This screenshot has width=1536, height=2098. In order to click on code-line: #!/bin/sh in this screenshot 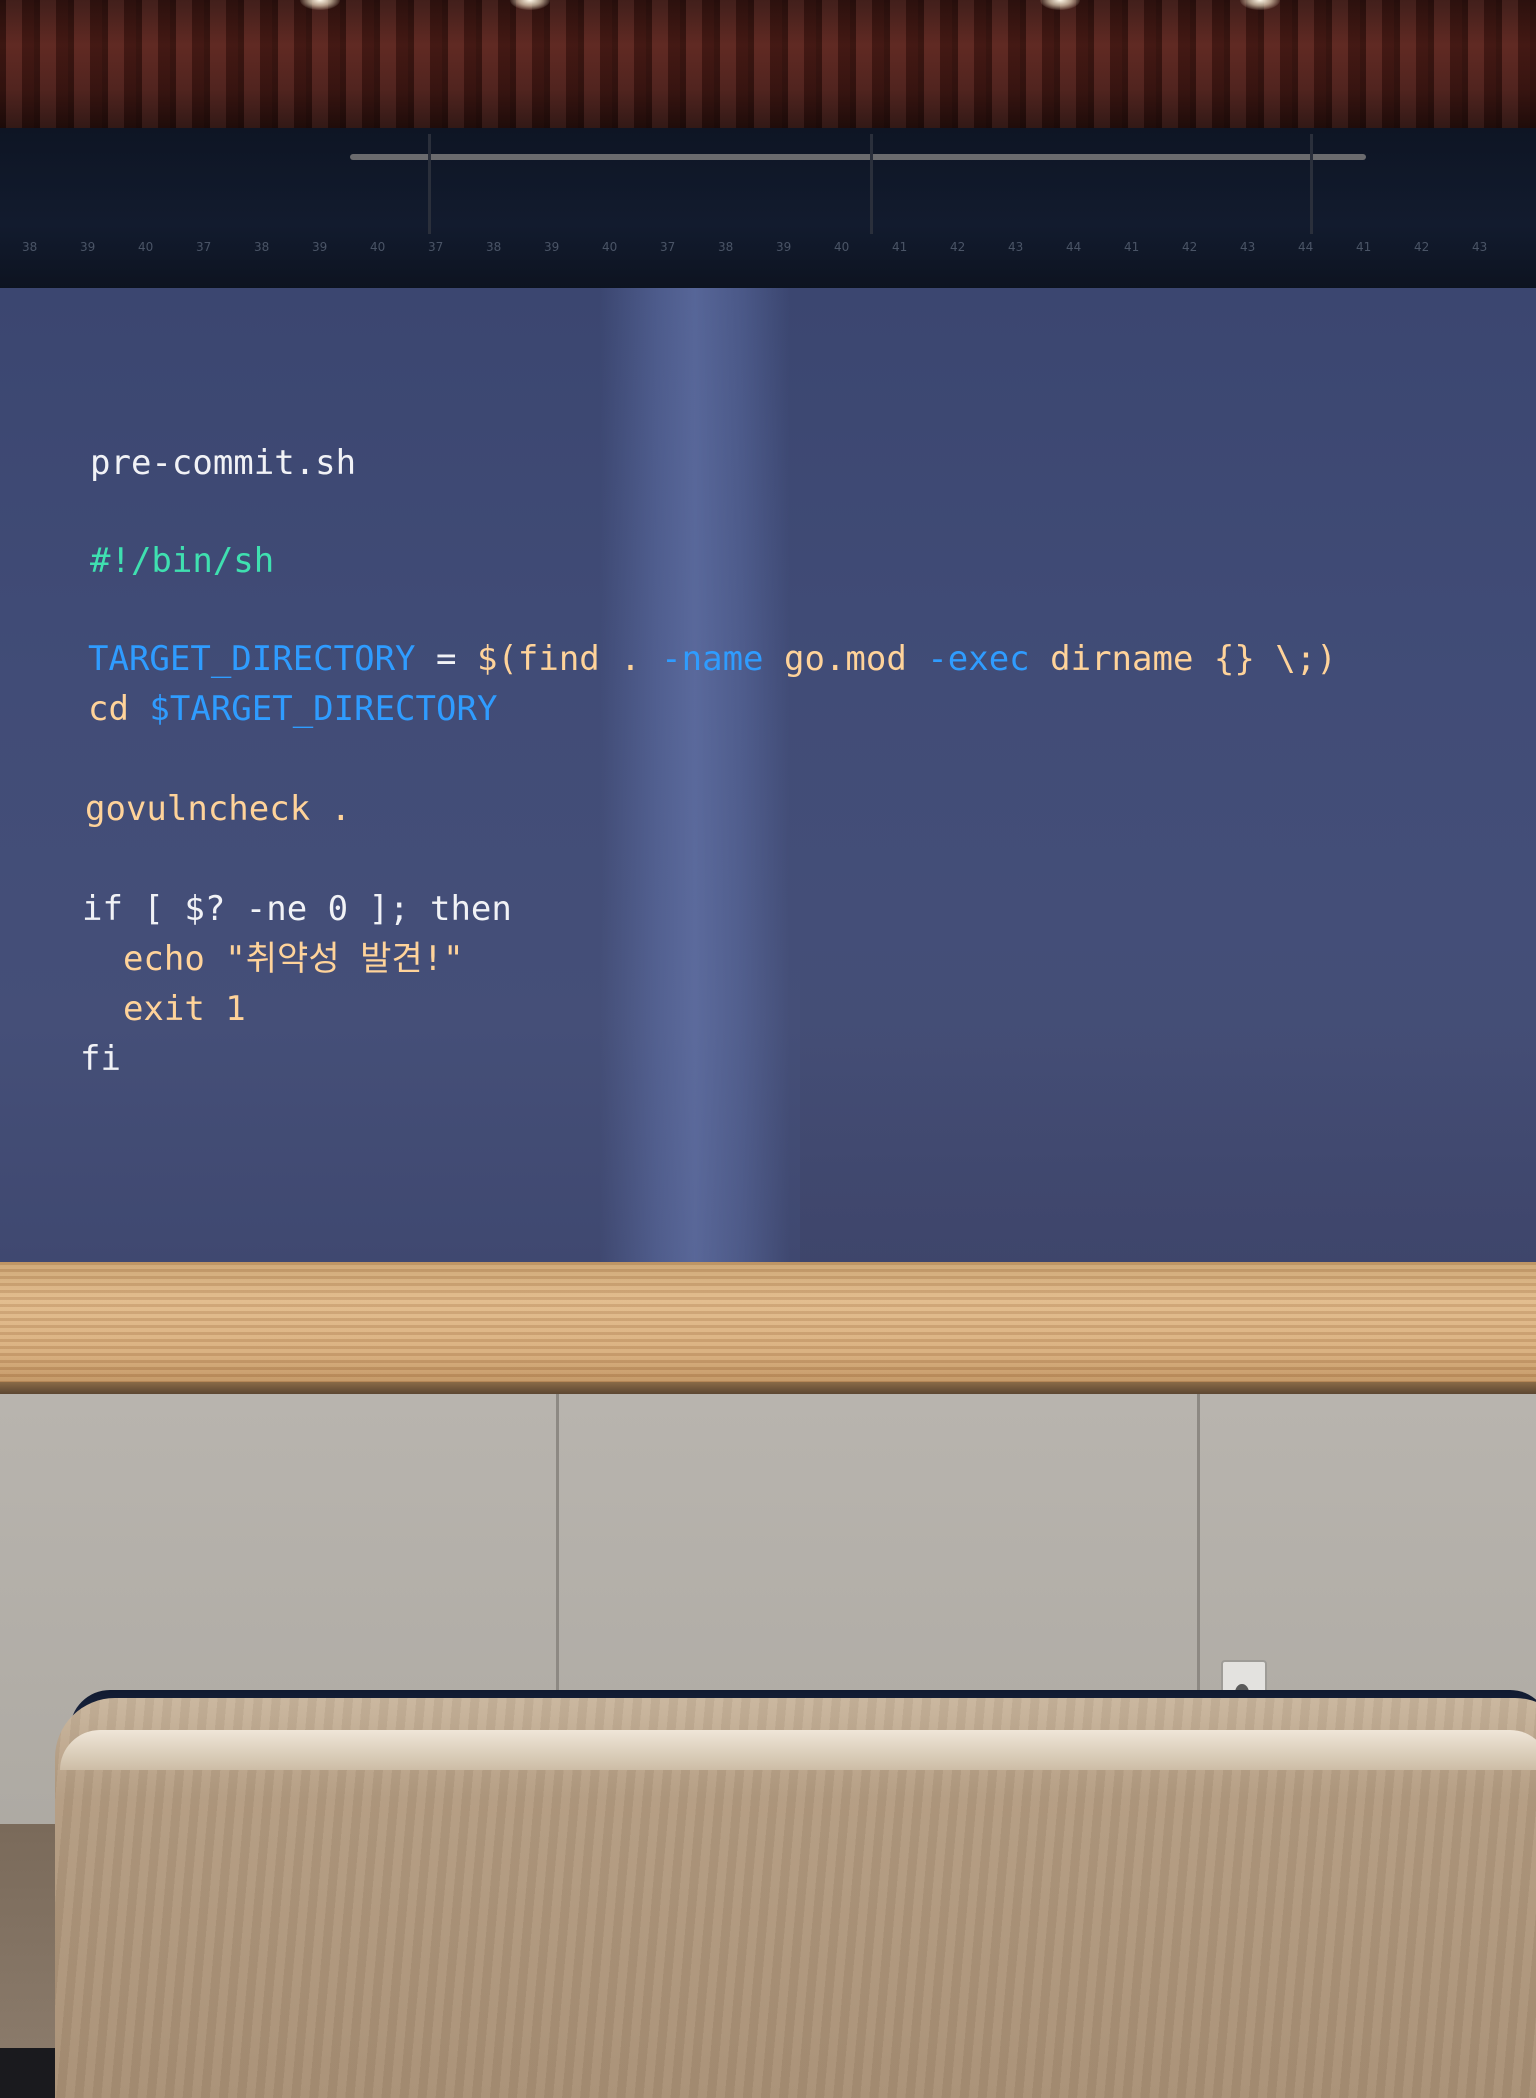, I will do `click(182, 561)`.